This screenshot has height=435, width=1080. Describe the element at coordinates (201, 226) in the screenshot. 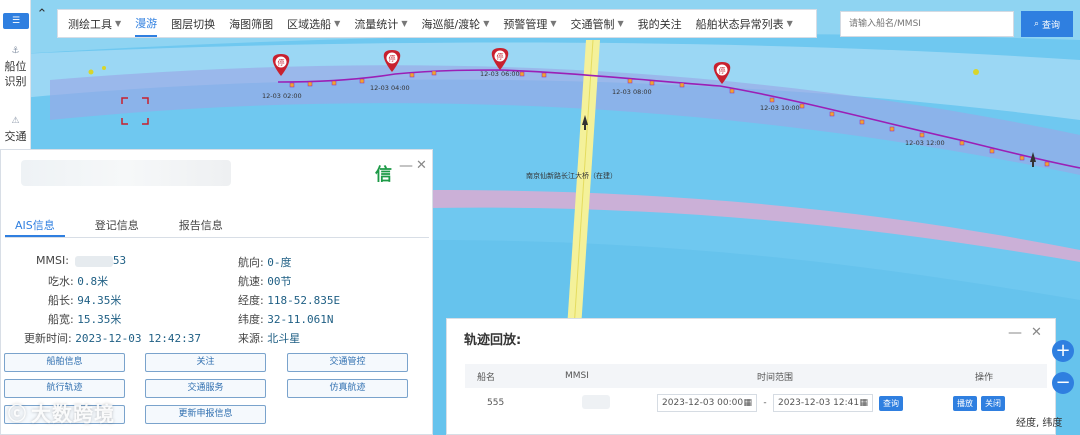

I see `tab-report-info: 报告信息` at that location.